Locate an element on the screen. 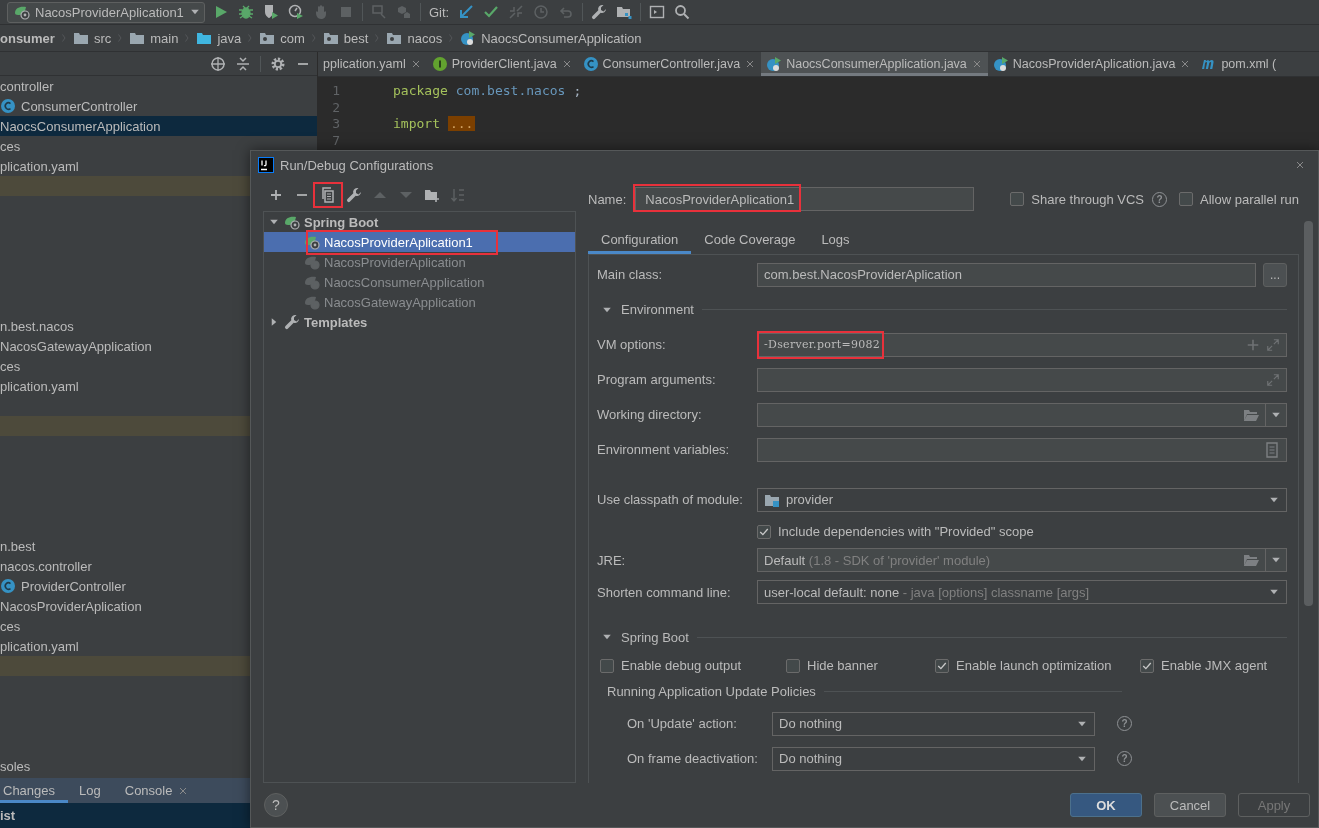 The height and width of the screenshot is (828, 1319). checkbox-label: Share through VCS is located at coordinates (1087, 199).